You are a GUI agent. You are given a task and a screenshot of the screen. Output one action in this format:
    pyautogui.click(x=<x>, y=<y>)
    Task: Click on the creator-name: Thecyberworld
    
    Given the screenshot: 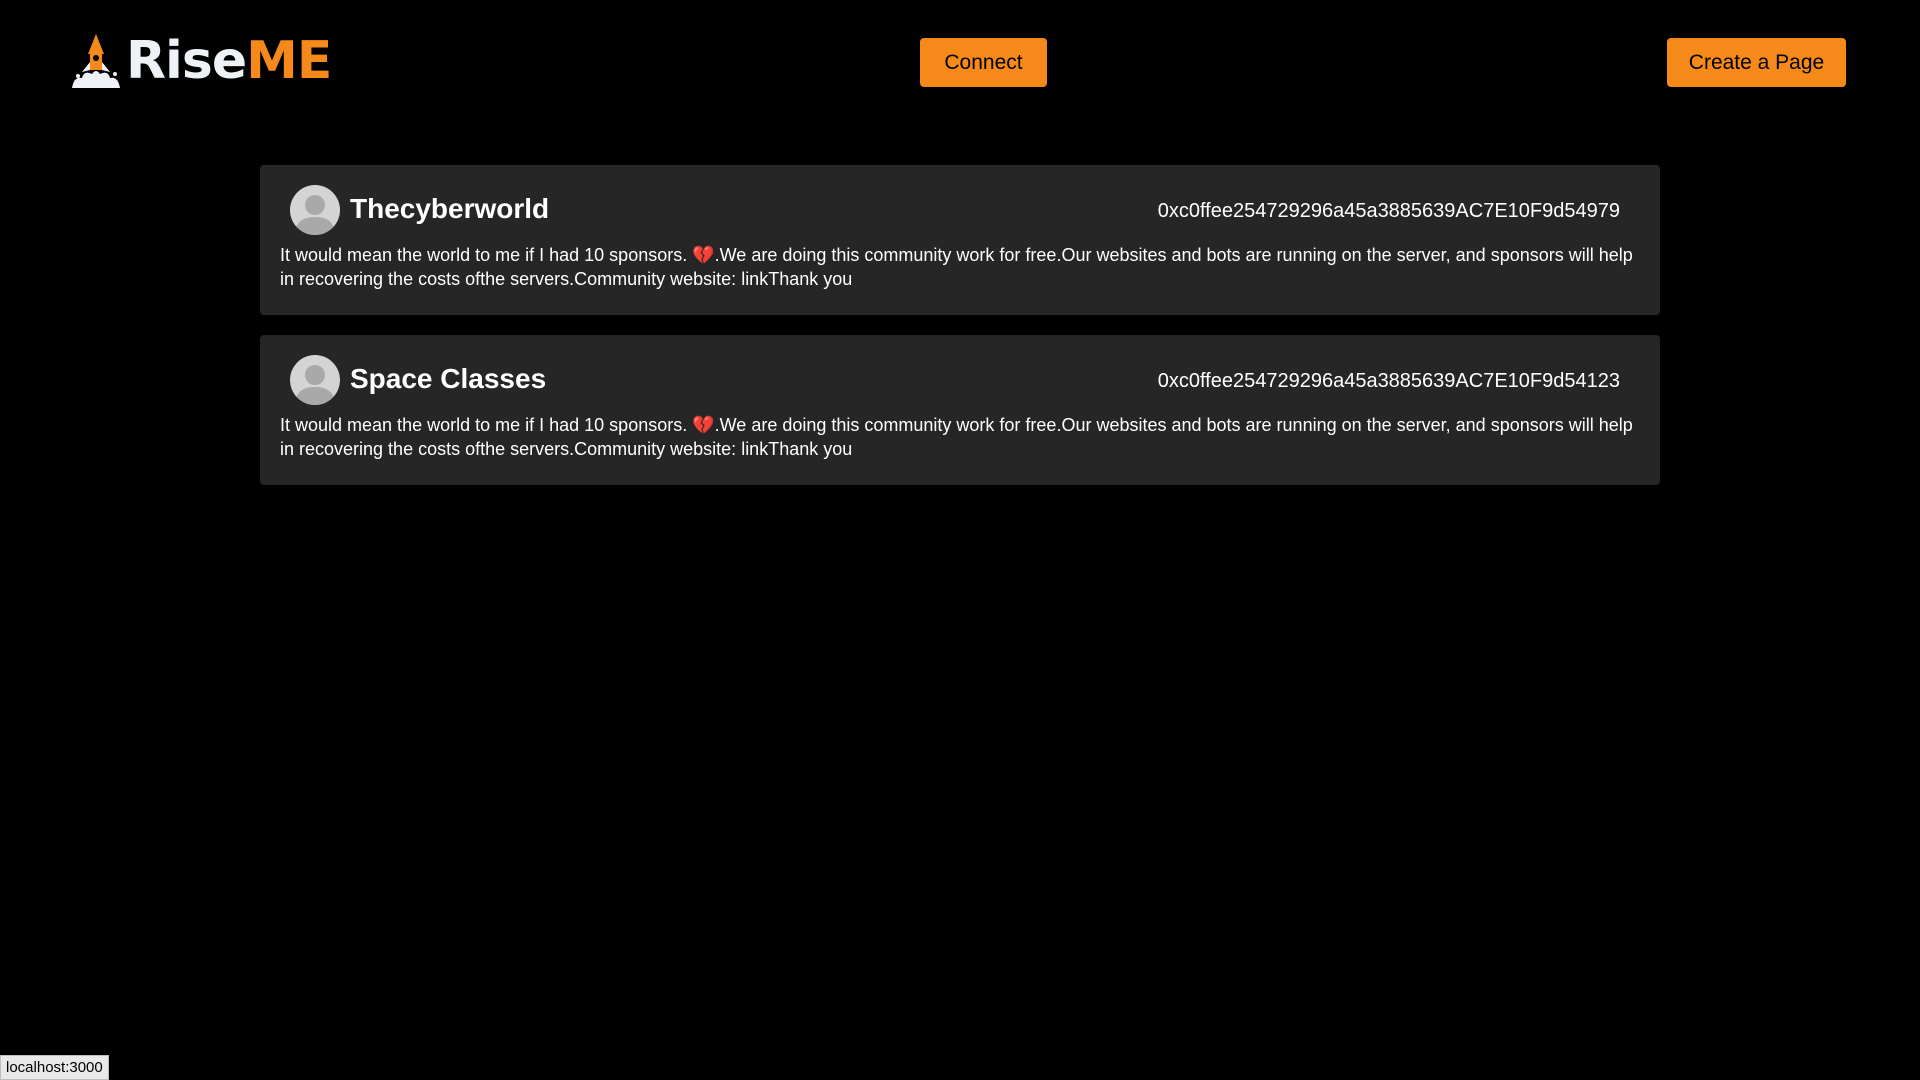 What is the action you would take?
    pyautogui.click(x=450, y=208)
    